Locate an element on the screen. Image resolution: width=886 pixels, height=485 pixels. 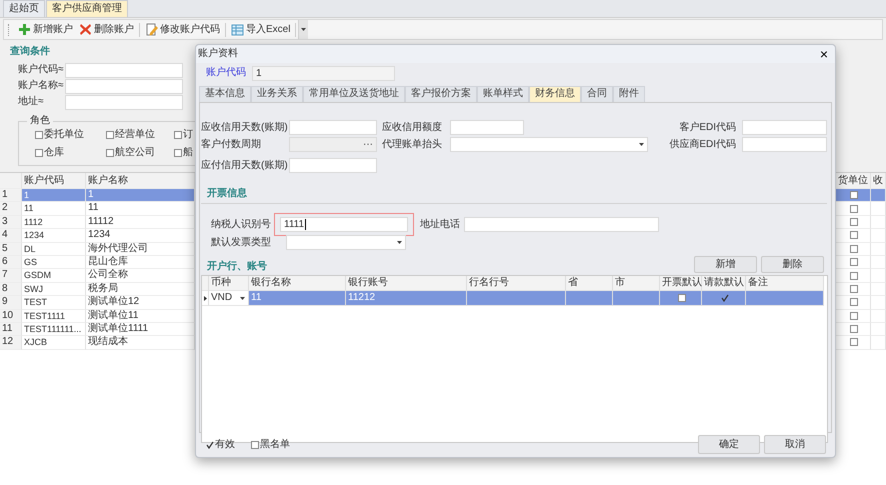
close-button: × is located at coordinates (823, 54).